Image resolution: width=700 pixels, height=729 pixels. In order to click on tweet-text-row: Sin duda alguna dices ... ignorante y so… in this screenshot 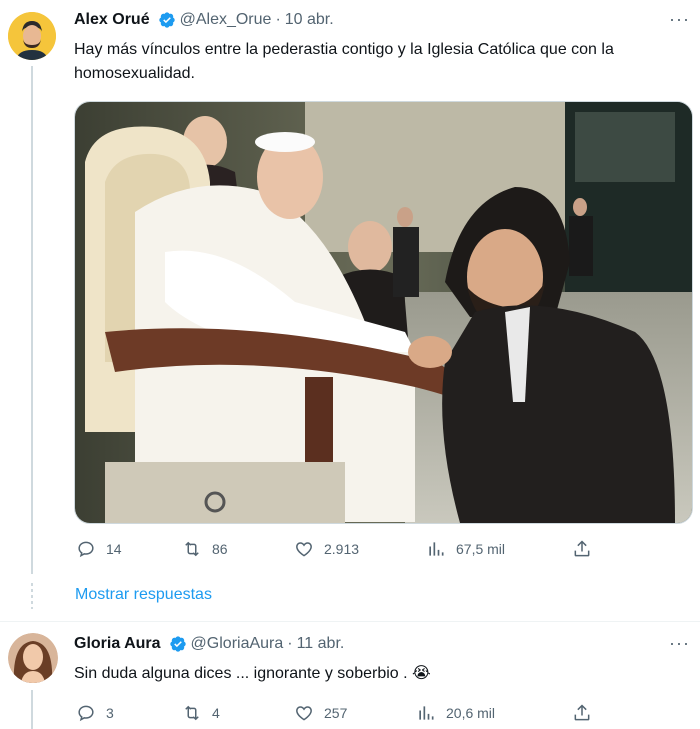, I will do `click(380, 674)`.